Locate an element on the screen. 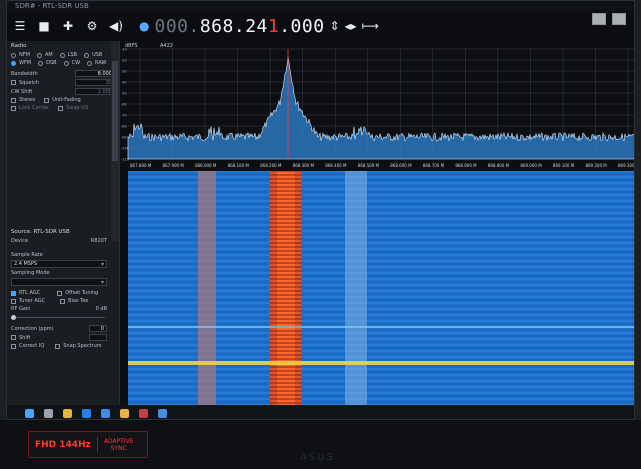 The height and width of the screenshot is (469, 641). bias-tee-checkbox is located at coordinates (63, 301).